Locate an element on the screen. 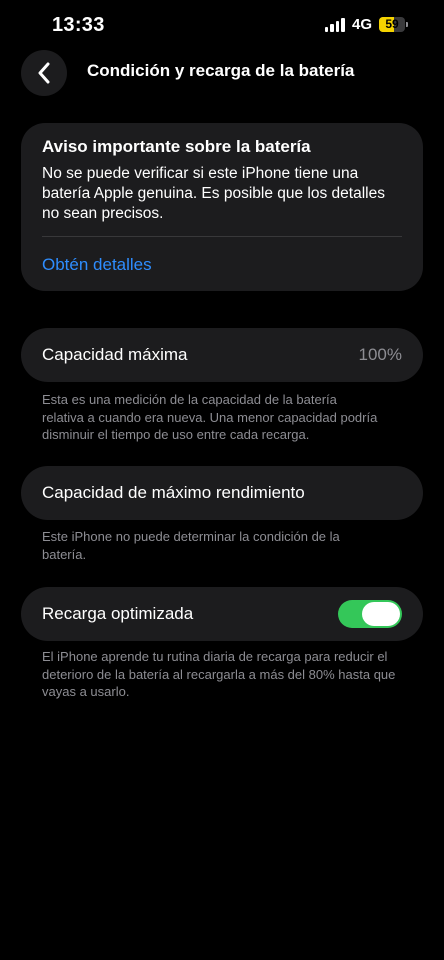 Image resolution: width=444 pixels, height=960 pixels. back-button is located at coordinates (44, 73).